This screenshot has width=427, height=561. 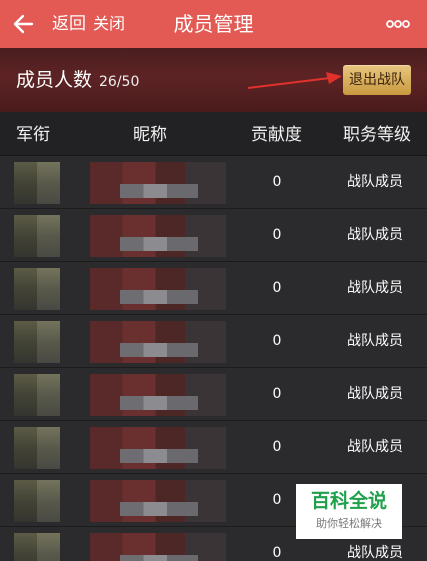 What do you see at coordinates (150, 135) in the screenshot?
I see `column-nickname: 昵称` at bounding box center [150, 135].